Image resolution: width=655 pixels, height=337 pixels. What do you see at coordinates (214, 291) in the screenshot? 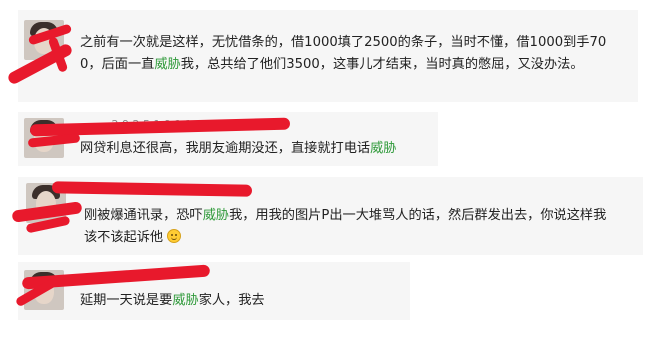
I see `comment-card-4: ·· ··· ·· ·· · 延期一天说是要威胁家人，我去` at bounding box center [214, 291].